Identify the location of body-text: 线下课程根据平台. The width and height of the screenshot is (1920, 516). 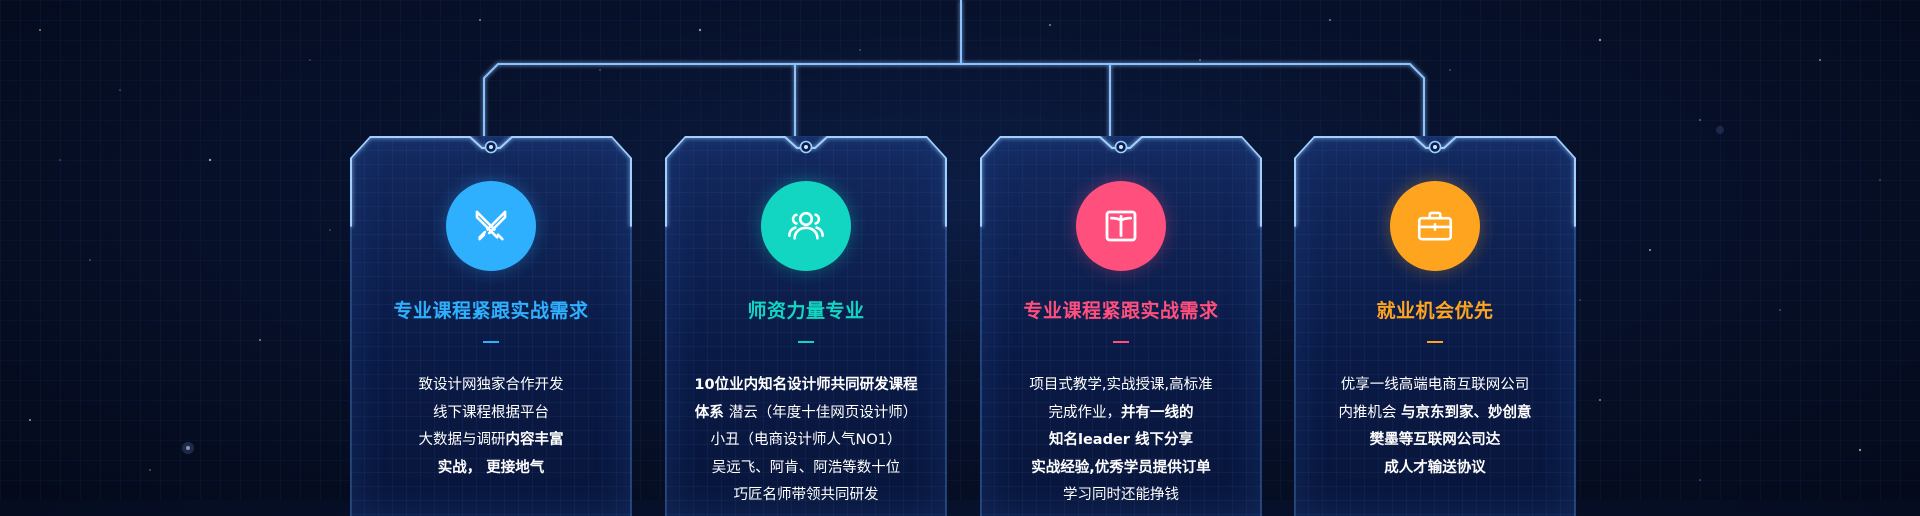
(491, 412).